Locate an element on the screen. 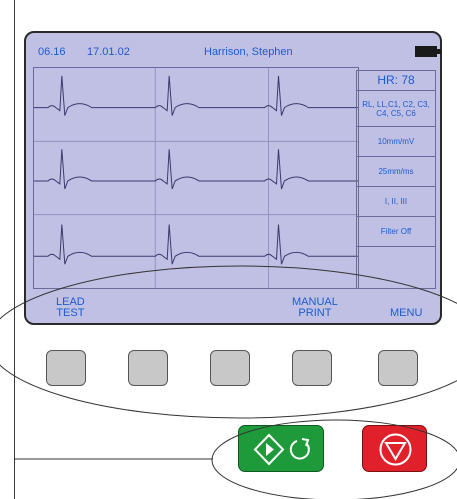  status-bar: 06.16 17.01.02 Harrison, Stephen is located at coordinates (233, 50).